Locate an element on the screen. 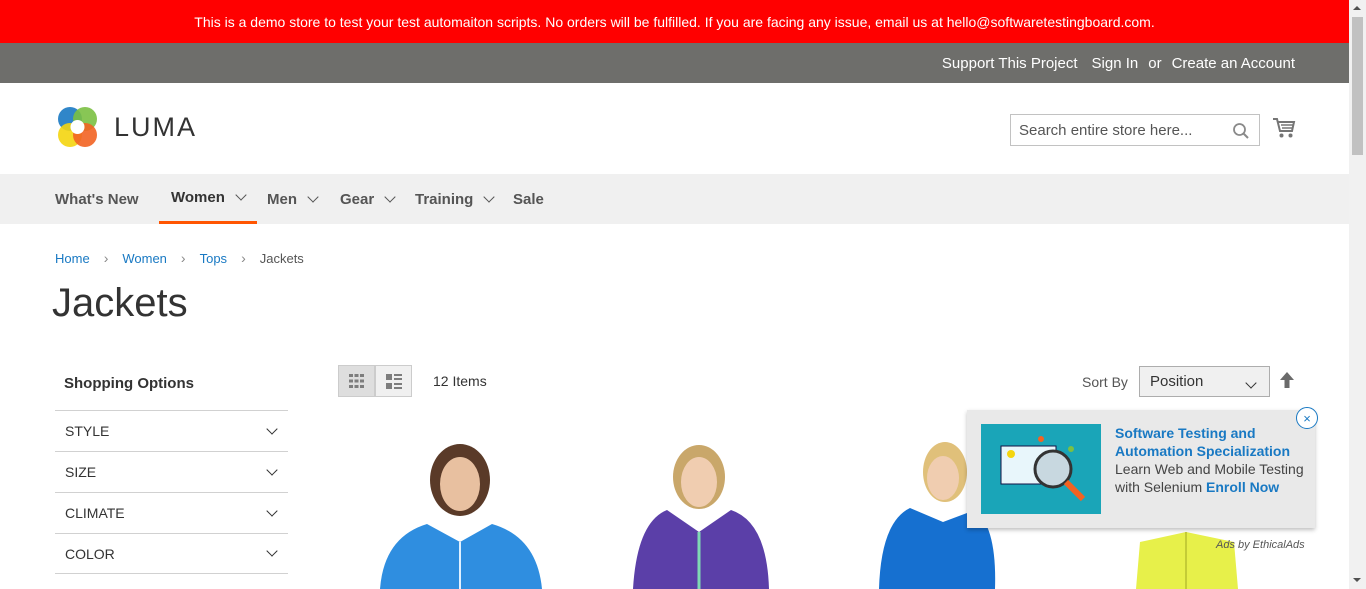 The height and width of the screenshot is (589, 1366). page-title: Jackets is located at coordinates (120, 303).